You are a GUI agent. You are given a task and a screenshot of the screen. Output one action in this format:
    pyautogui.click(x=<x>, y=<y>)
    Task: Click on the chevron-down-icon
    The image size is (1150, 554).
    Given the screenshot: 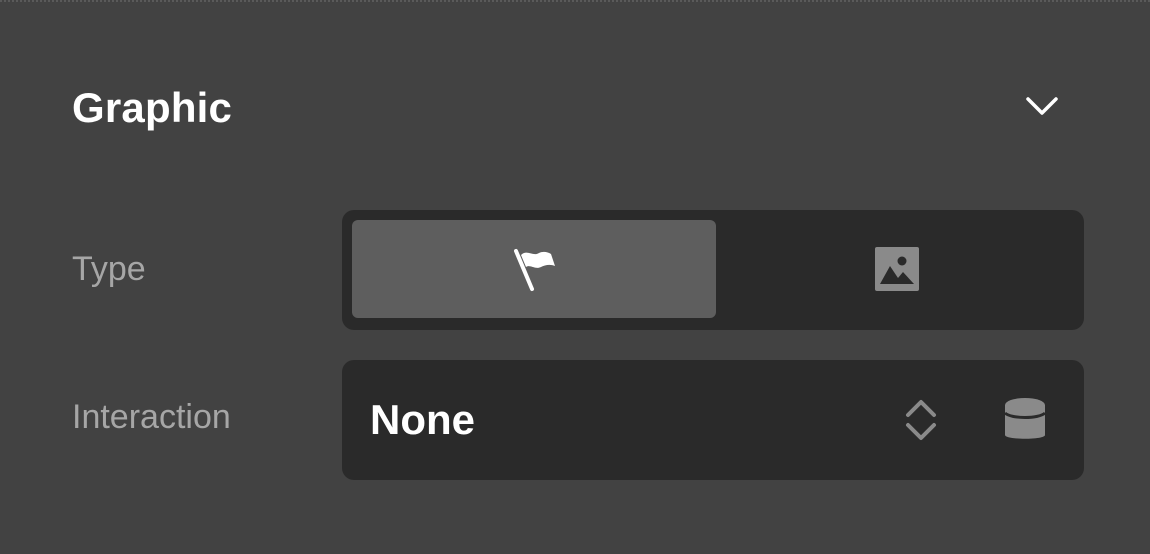 What is the action you would take?
    pyautogui.click(x=1042, y=106)
    